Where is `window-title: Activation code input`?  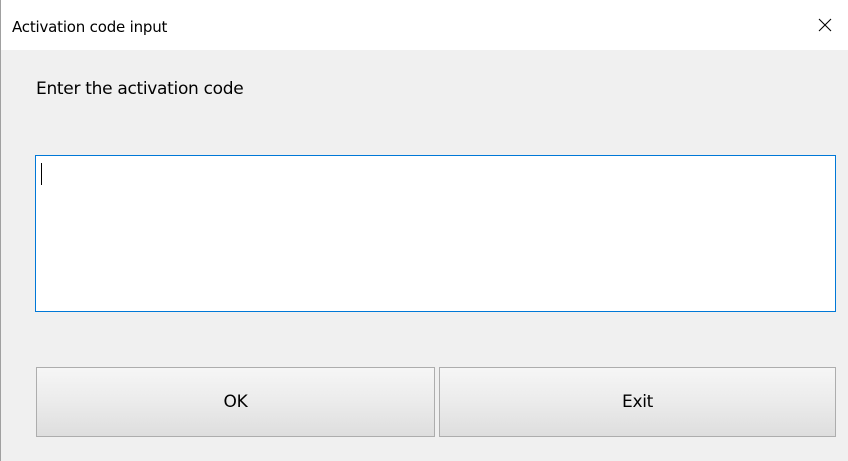
window-title: Activation code input is located at coordinates (90, 27).